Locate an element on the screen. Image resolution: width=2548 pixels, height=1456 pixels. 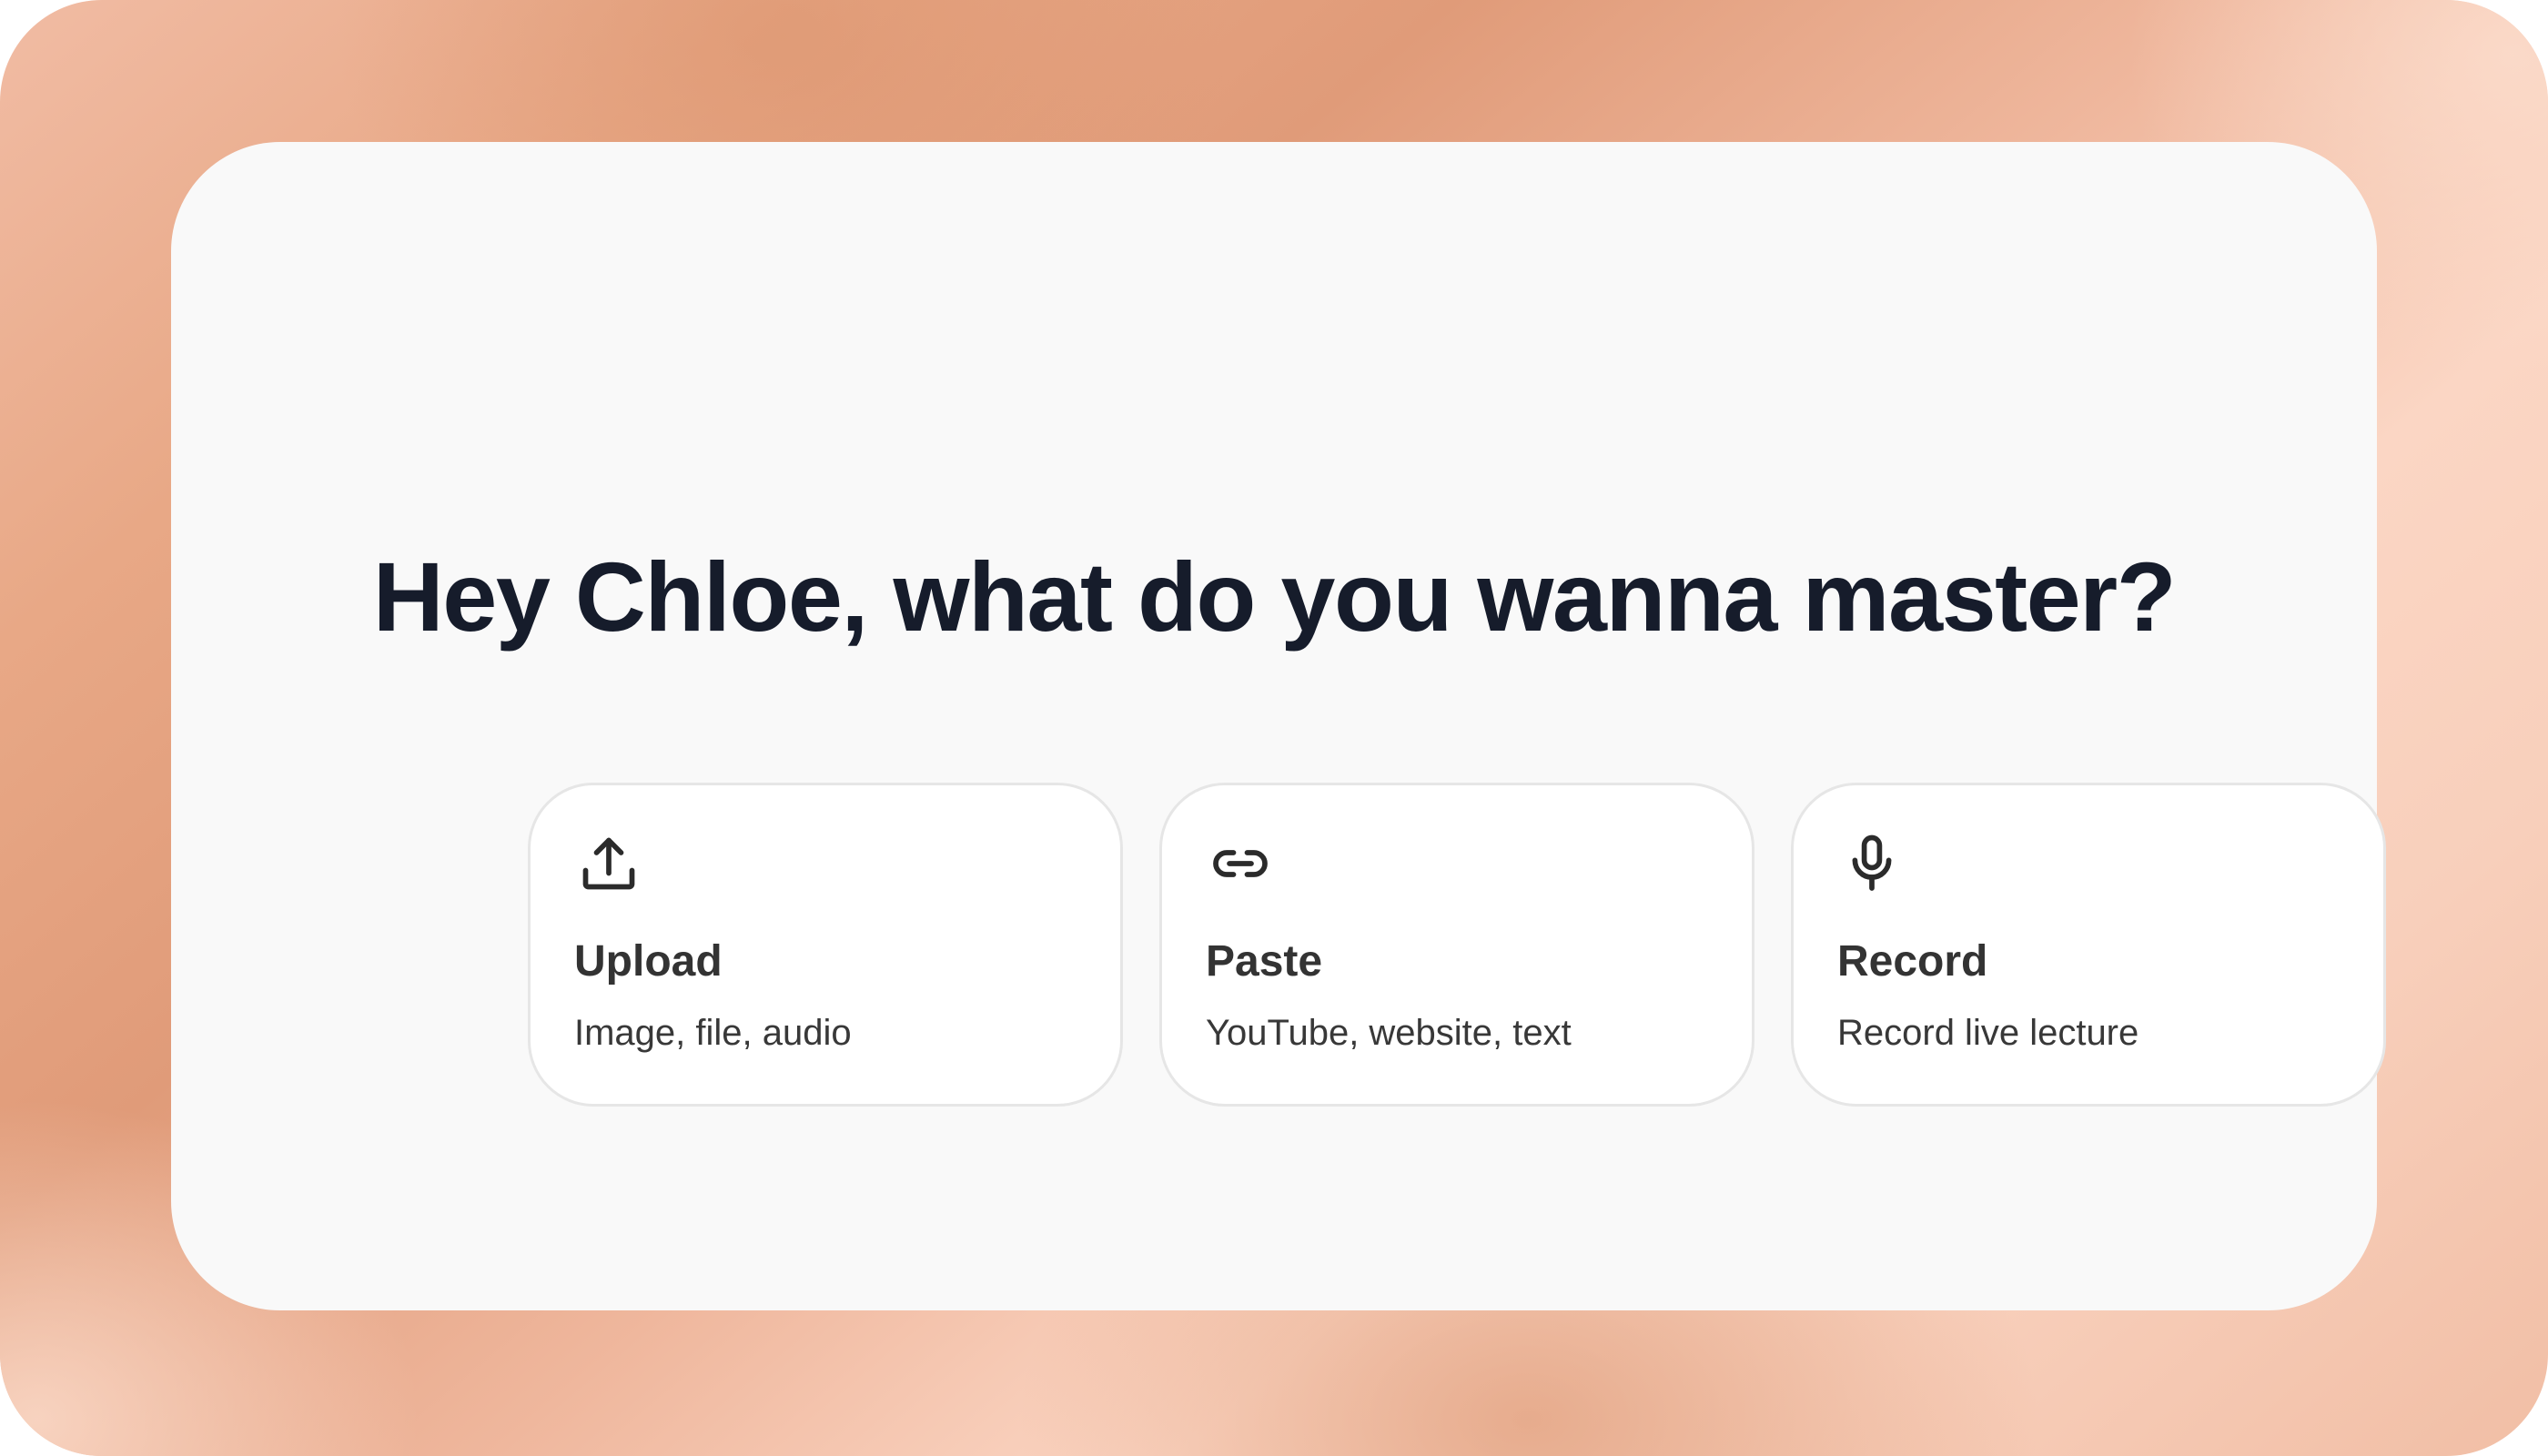
page-title: Hey Chloe, what do you wanna master? is located at coordinates (1275, 597).